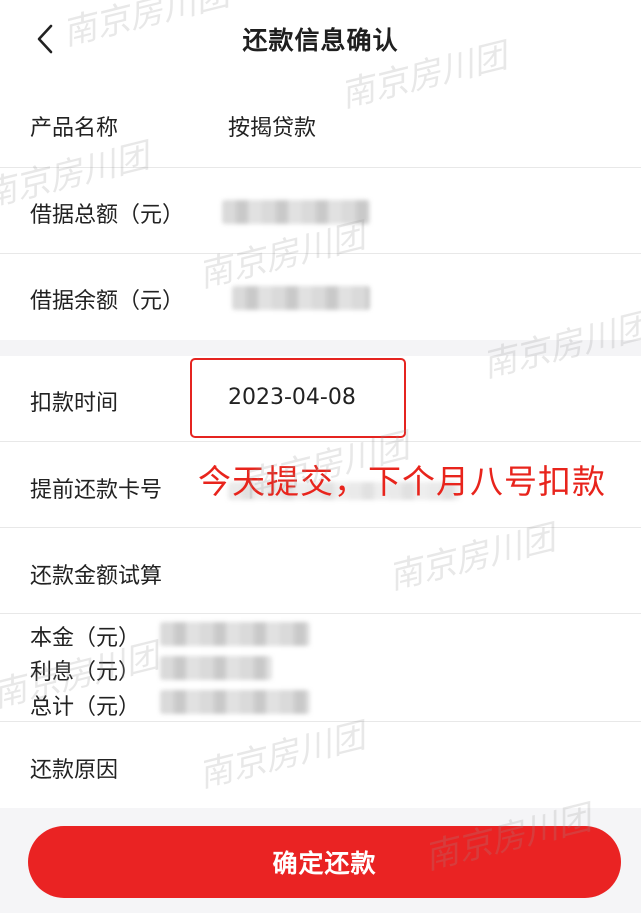 Image resolution: width=641 pixels, height=913 pixels. Describe the element at coordinates (320, 765) in the screenshot. I see `reason-row: 还款原因` at that location.